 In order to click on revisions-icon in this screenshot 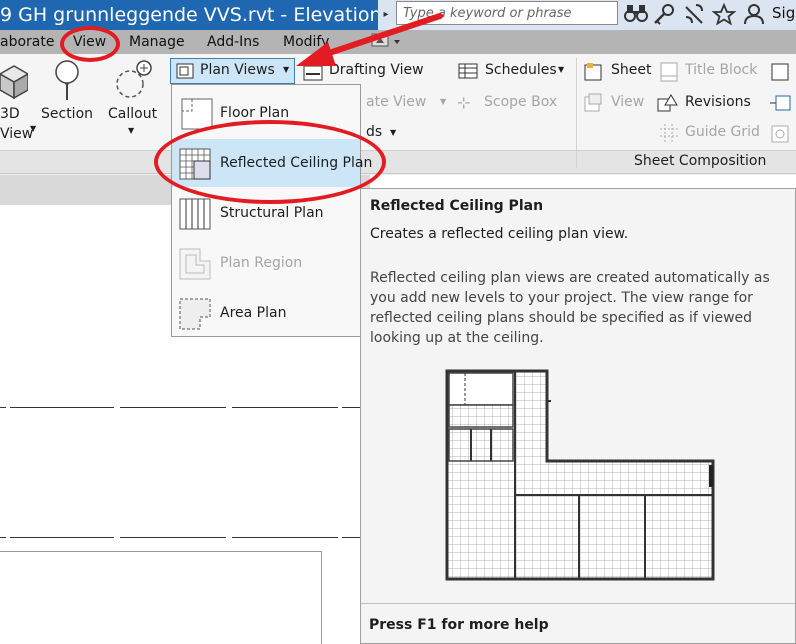, I will do `click(668, 103)`.